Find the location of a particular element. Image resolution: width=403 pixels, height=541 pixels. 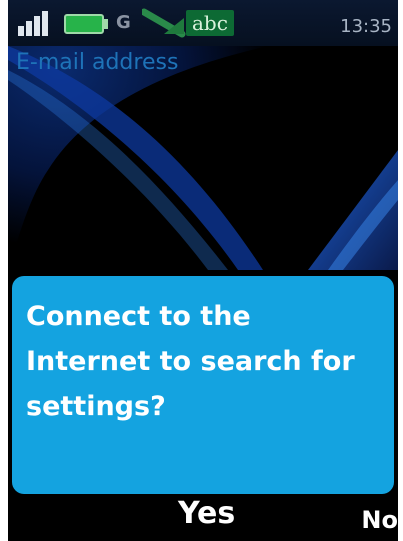

network-type-label: G is located at coordinates (123, 22).